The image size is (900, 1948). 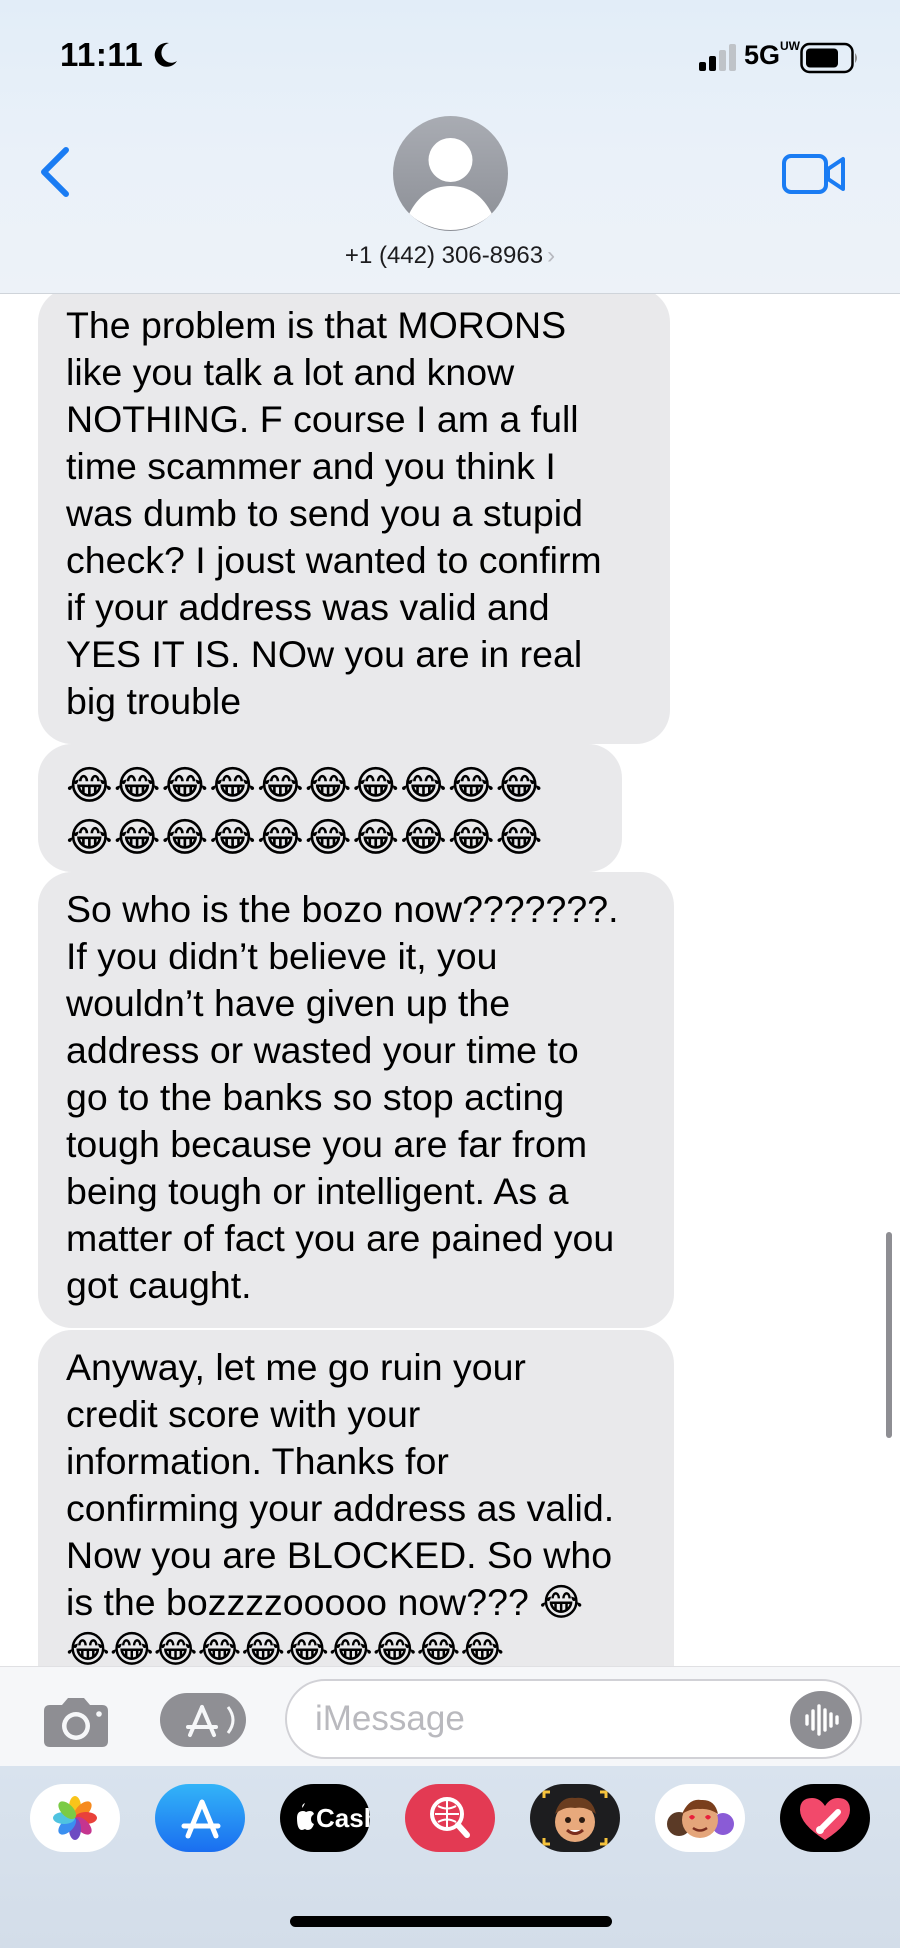 What do you see at coordinates (76, 1723) in the screenshot?
I see `camera-icon` at bounding box center [76, 1723].